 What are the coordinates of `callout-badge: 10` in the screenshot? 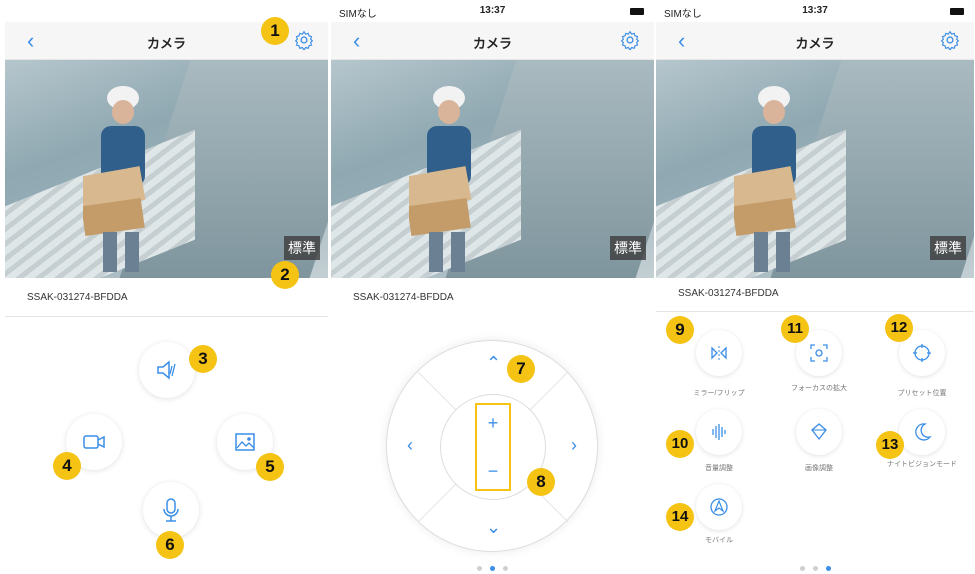 It's located at (680, 444).